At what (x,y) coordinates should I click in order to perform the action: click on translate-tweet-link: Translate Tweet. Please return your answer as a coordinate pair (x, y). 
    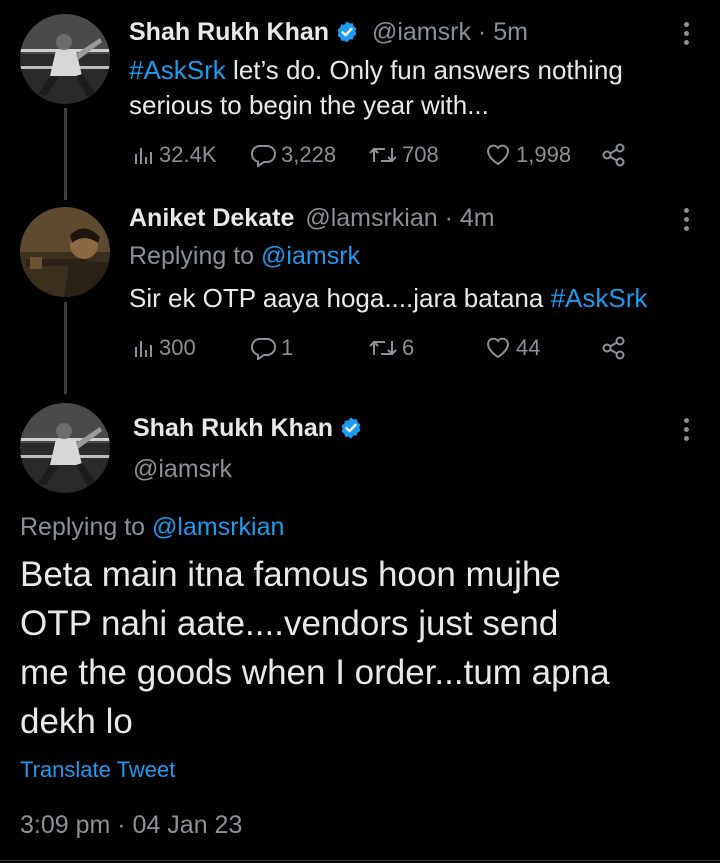
    Looking at the image, I should click on (97, 770).